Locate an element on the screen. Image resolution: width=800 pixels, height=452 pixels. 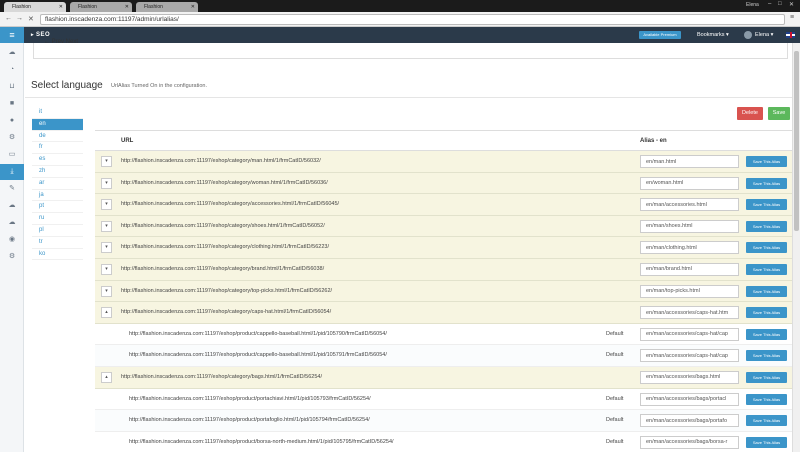
language-item-it: it is located at coordinates (57, 113).